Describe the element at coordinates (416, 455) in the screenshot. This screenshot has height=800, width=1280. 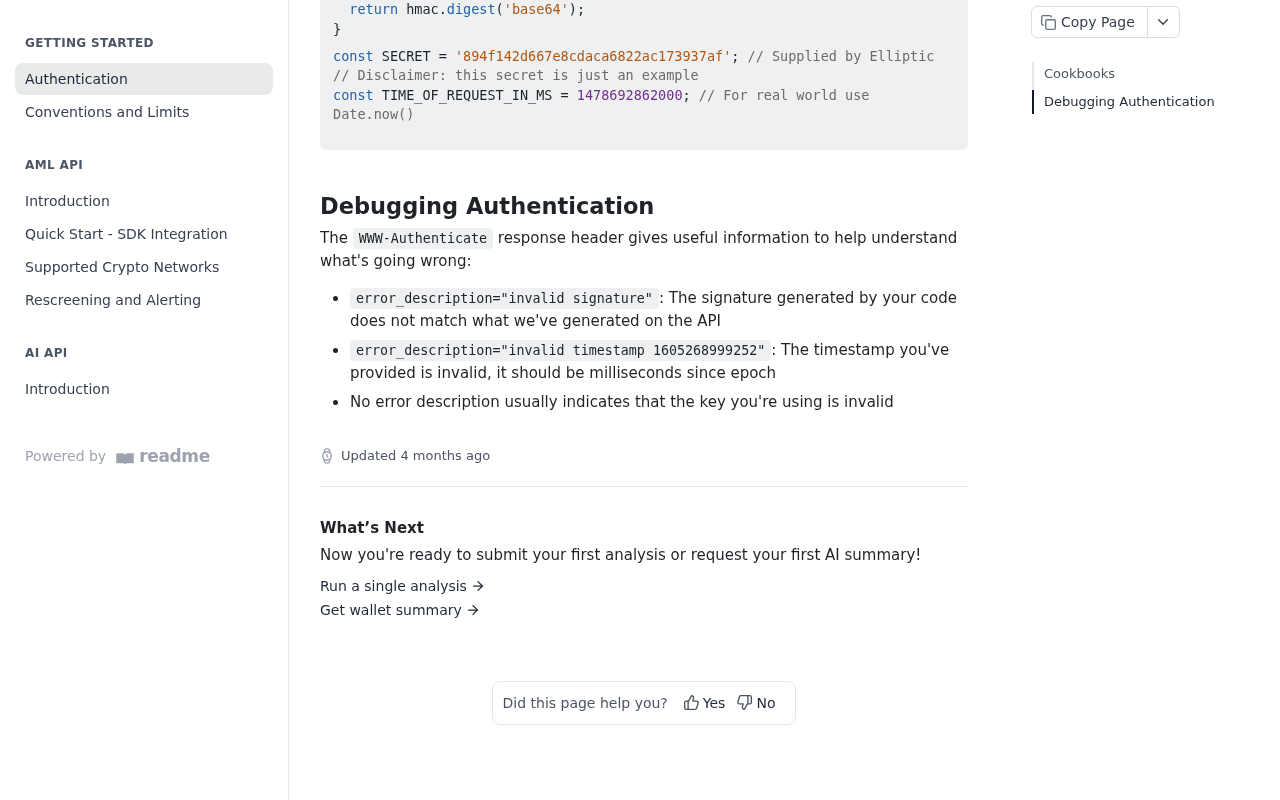
I see `updated-text: Updated 4 months ago` at that location.